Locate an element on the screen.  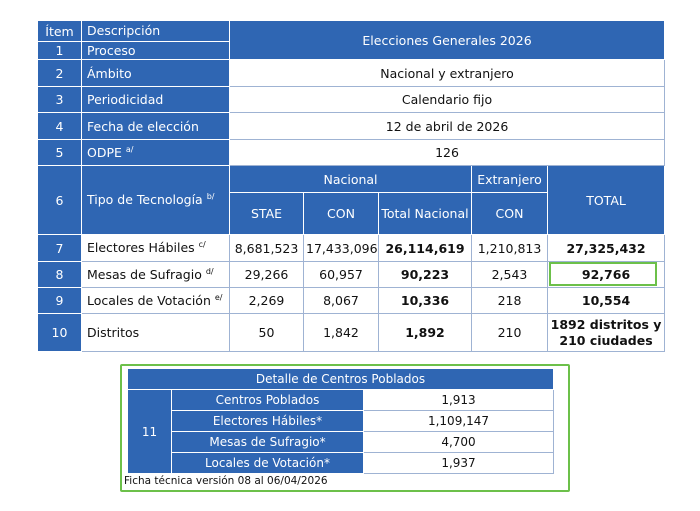
row-num: 5 is located at coordinates (59, 152).